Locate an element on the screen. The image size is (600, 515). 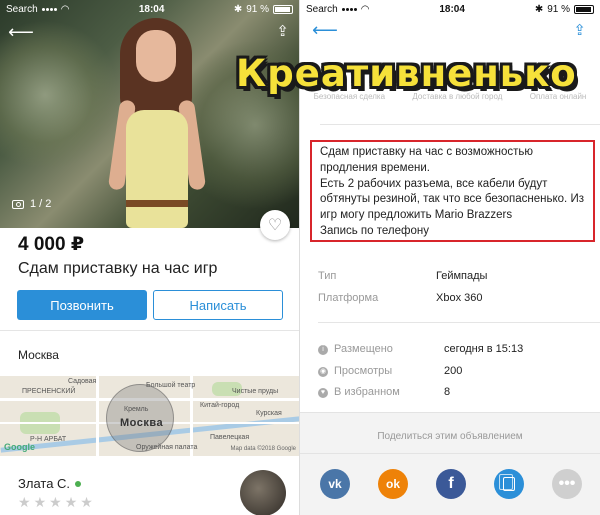
more-share-button: ••• is located at coordinates (567, 484).